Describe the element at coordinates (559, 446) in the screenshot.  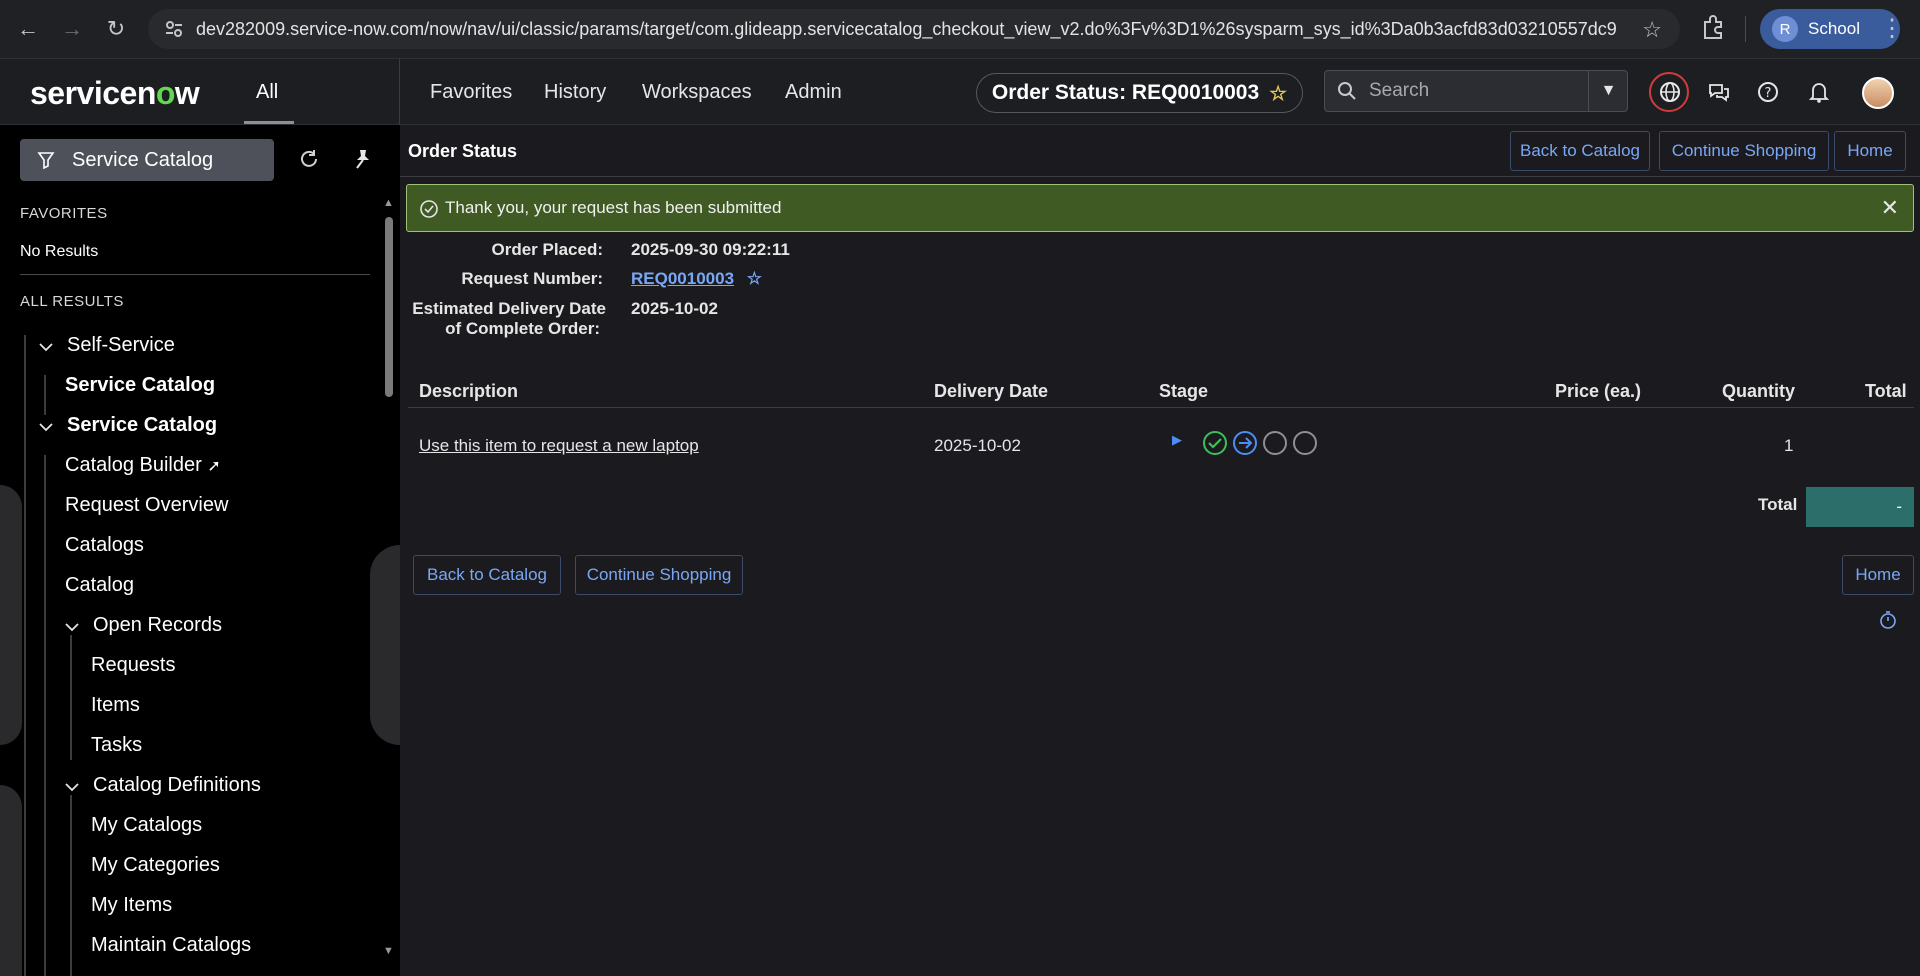
I see `item-description-link: Use this item to request a new laptop` at that location.